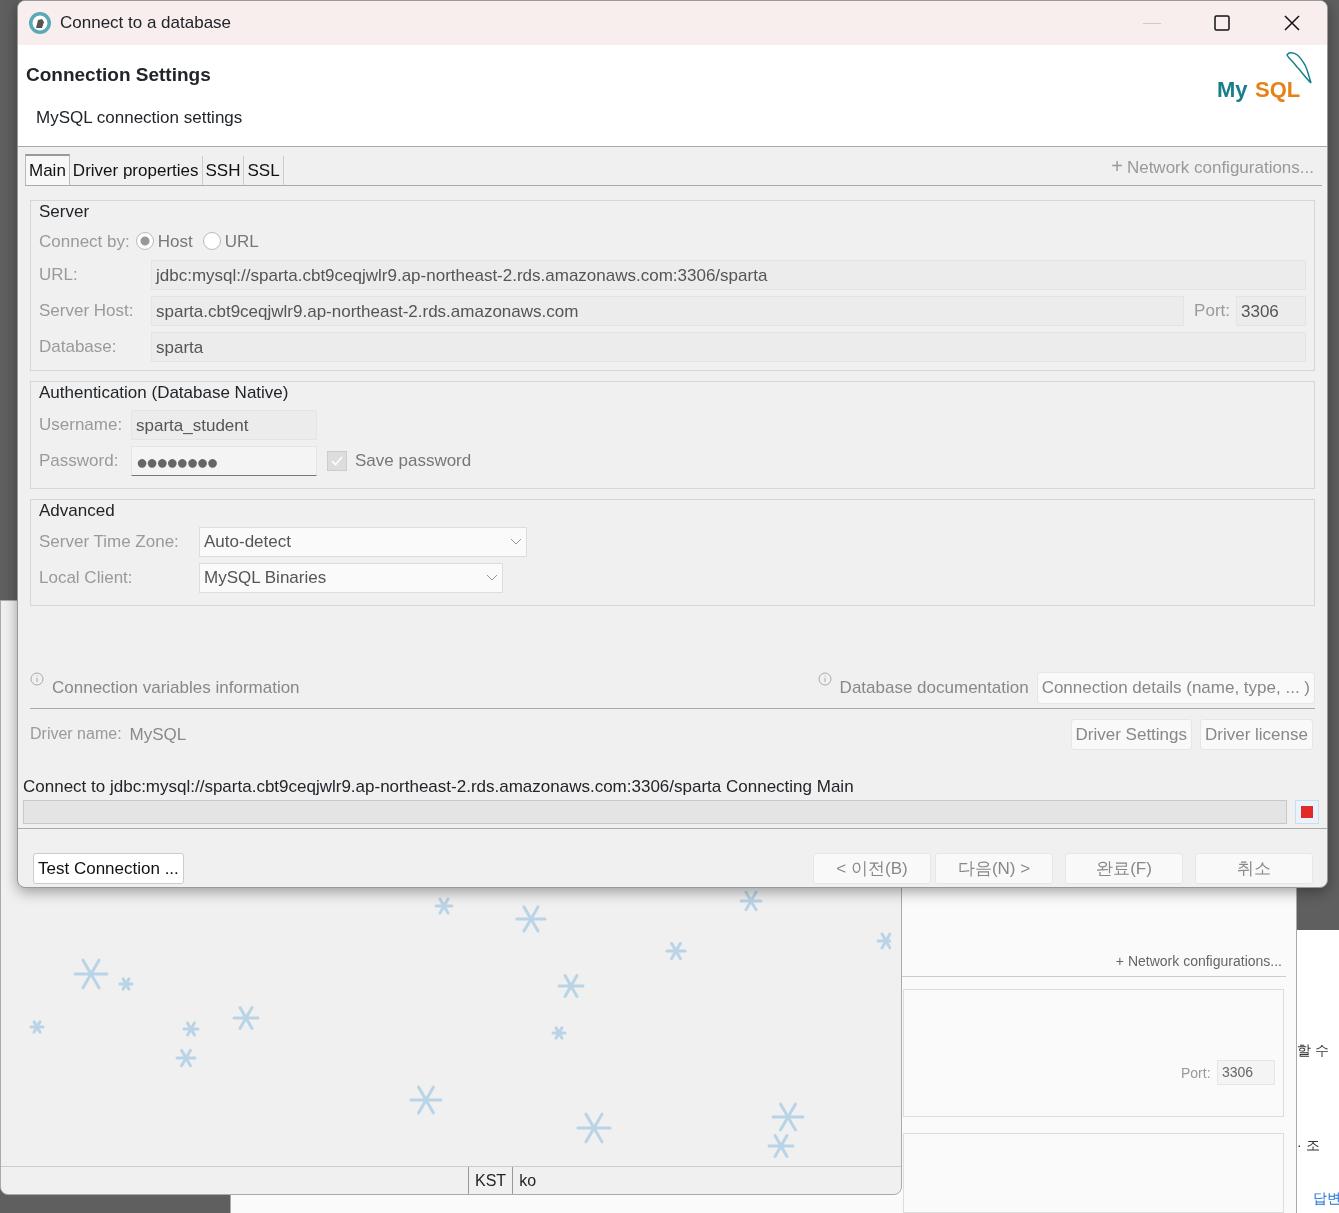  What do you see at coordinates (527, 1180) in the screenshot?
I see `status-text: ko` at bounding box center [527, 1180].